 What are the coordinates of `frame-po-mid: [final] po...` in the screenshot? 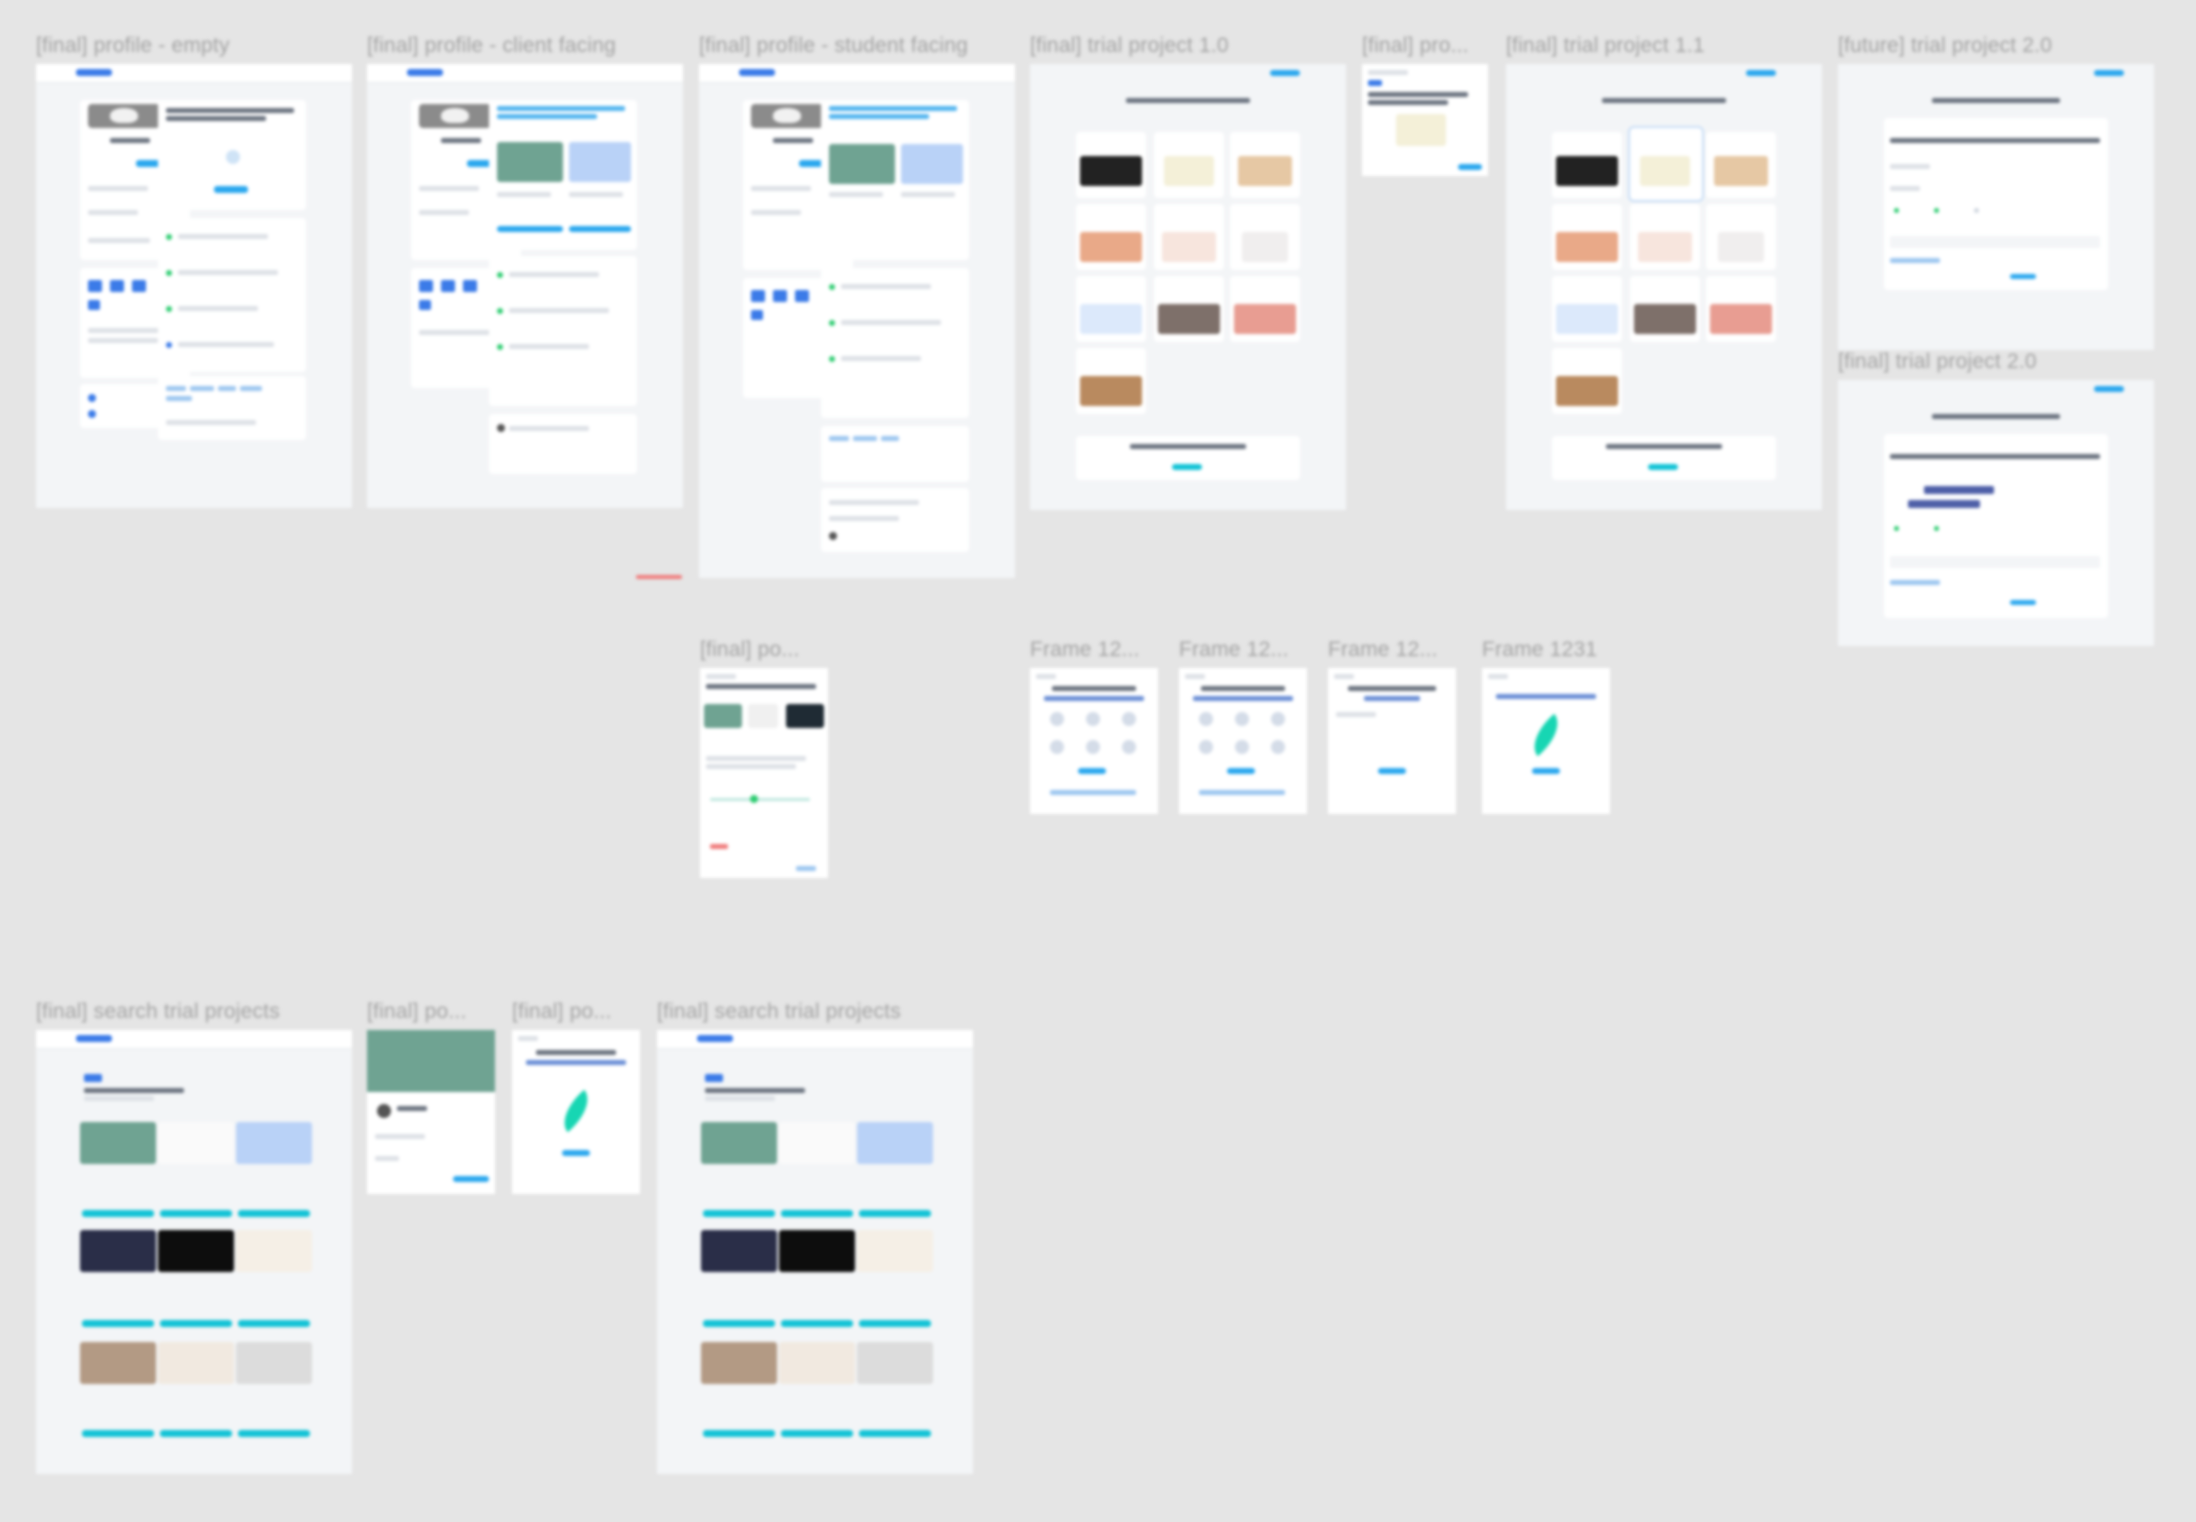 It's located at (764, 758).